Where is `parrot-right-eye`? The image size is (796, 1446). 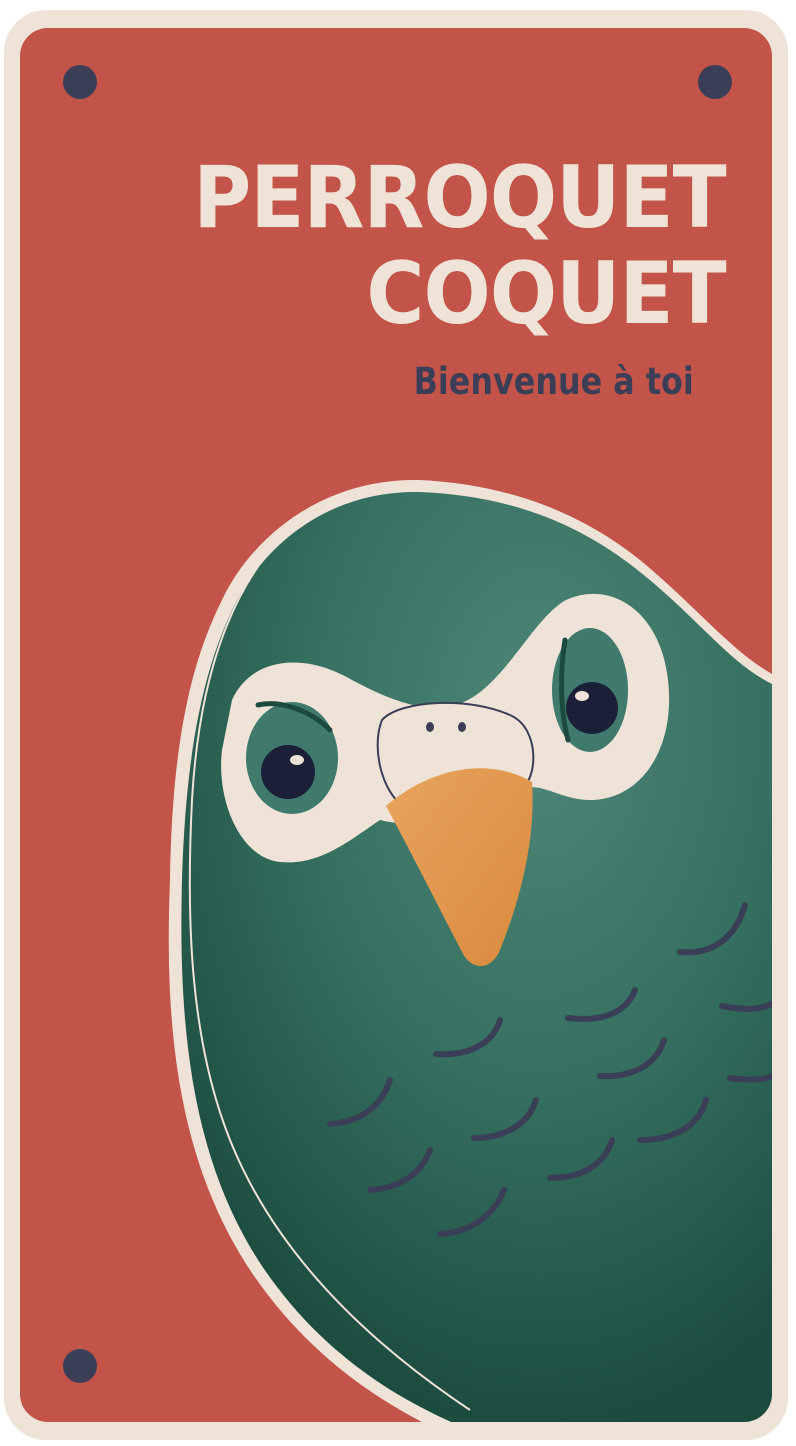 parrot-right-eye is located at coordinates (592, 708).